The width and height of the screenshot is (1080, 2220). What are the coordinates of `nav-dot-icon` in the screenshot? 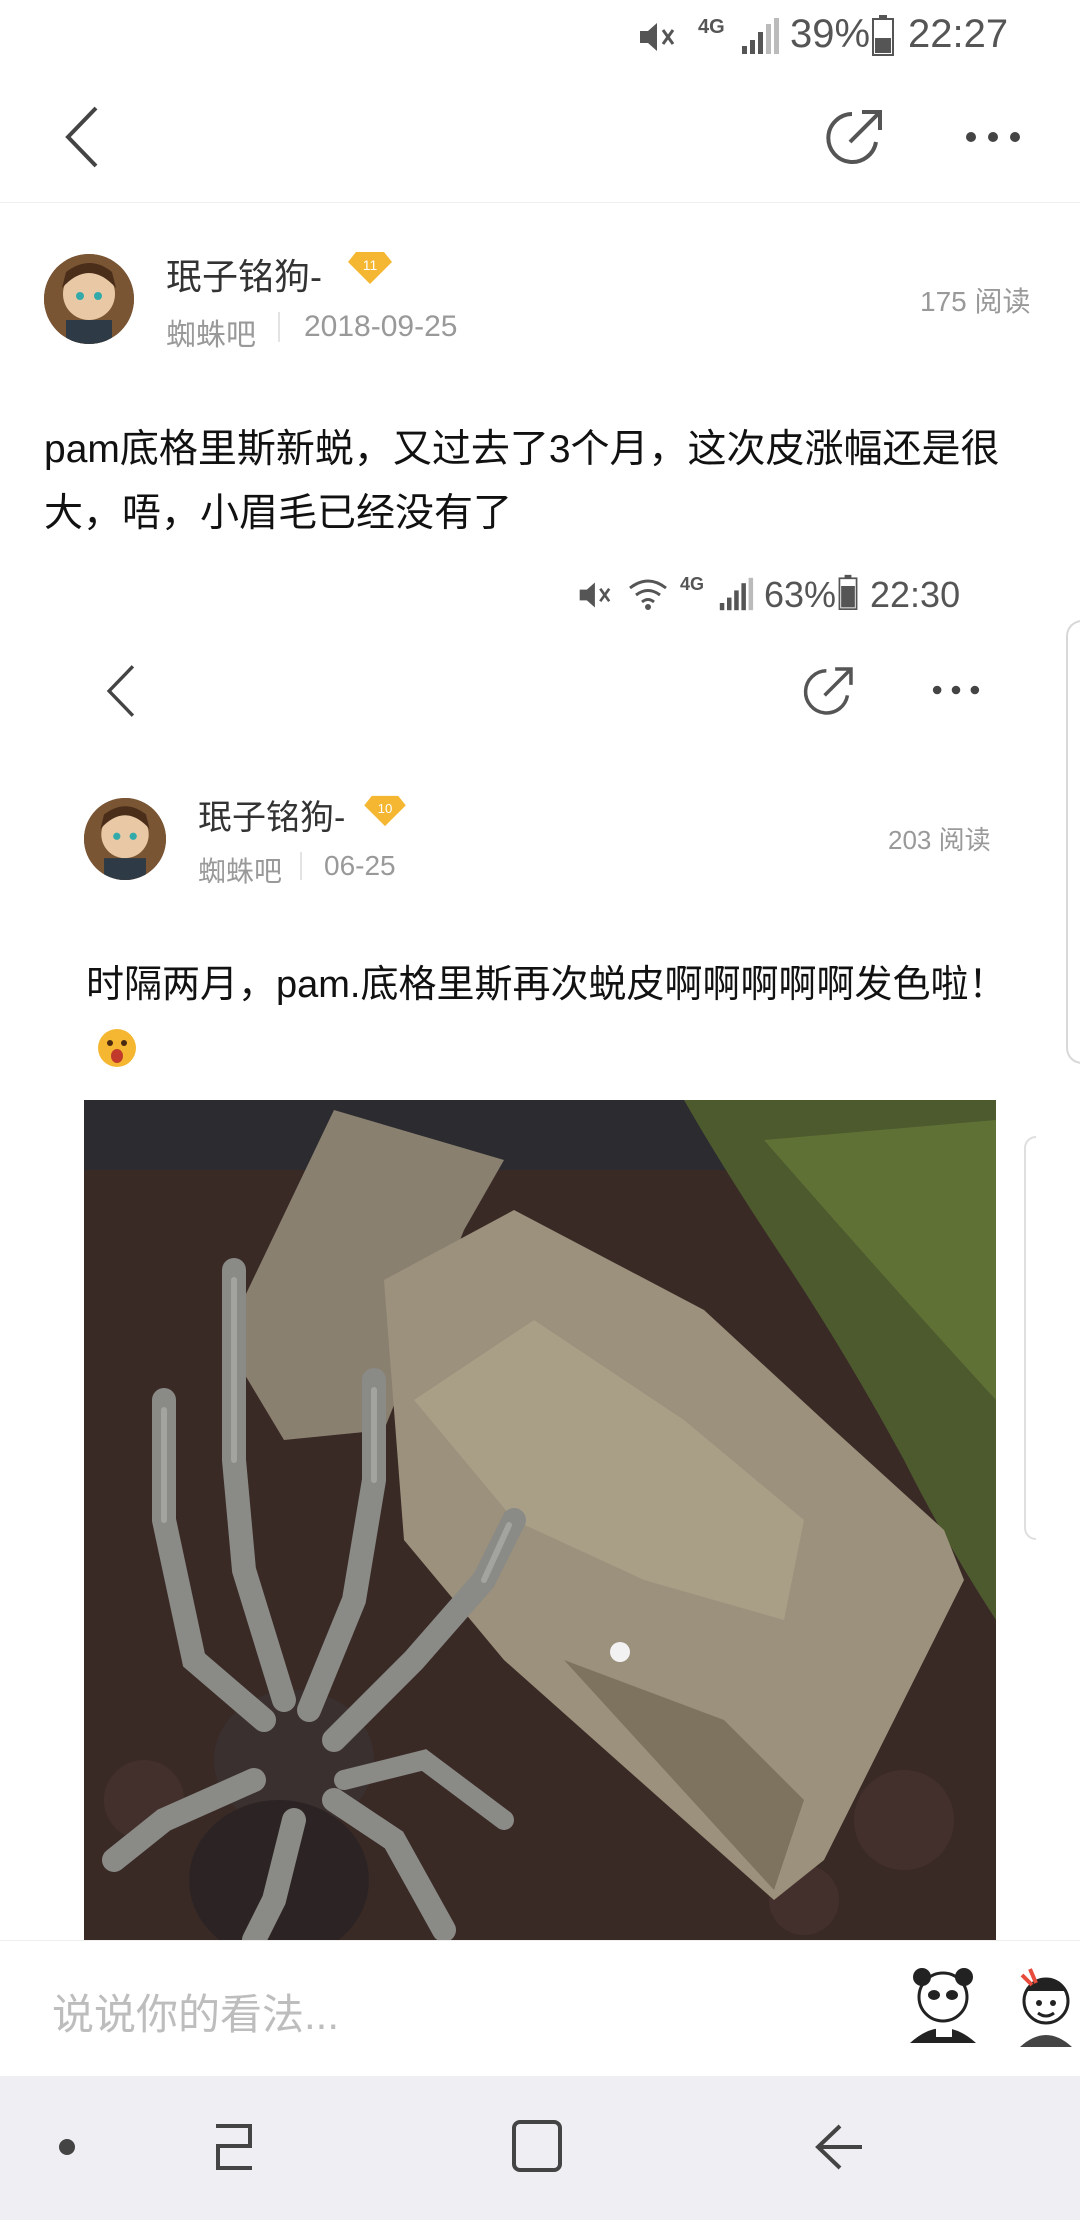 It's located at (67, 2147).